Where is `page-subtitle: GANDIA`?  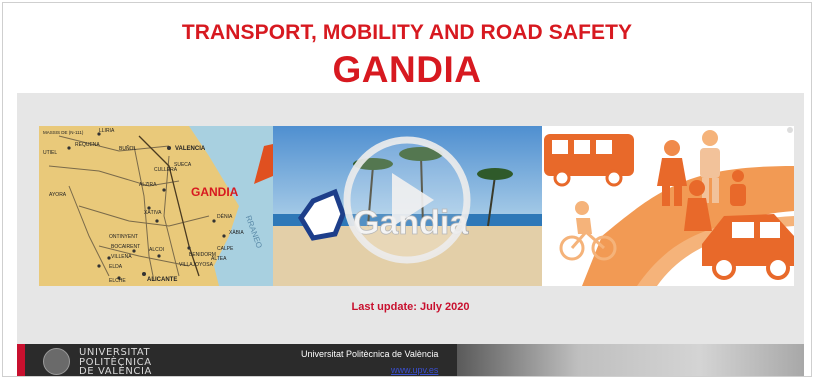
page-subtitle: GANDIA is located at coordinates (407, 69).